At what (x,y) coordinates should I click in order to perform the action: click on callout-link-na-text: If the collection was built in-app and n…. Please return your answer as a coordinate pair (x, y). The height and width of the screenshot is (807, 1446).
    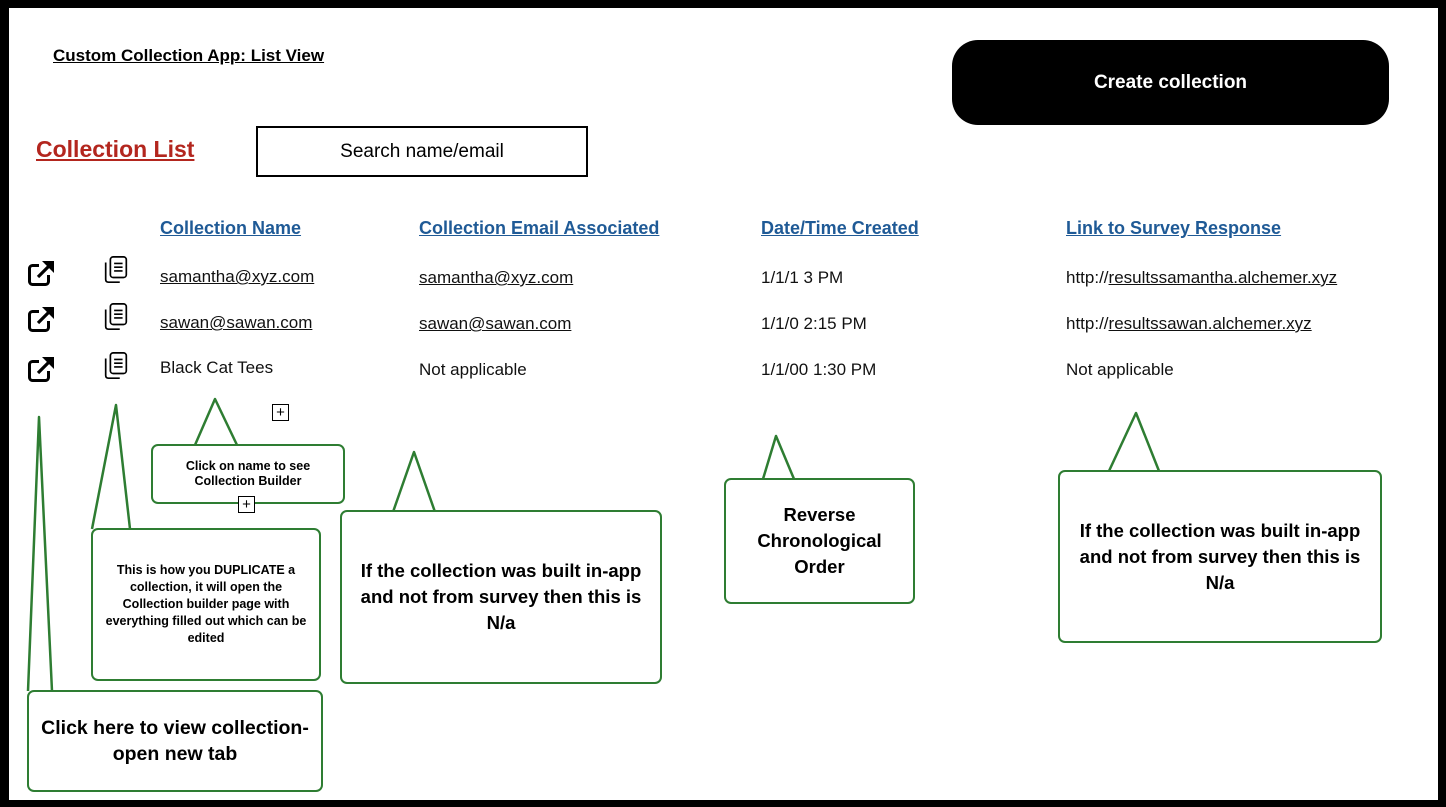
    Looking at the image, I should click on (1220, 556).